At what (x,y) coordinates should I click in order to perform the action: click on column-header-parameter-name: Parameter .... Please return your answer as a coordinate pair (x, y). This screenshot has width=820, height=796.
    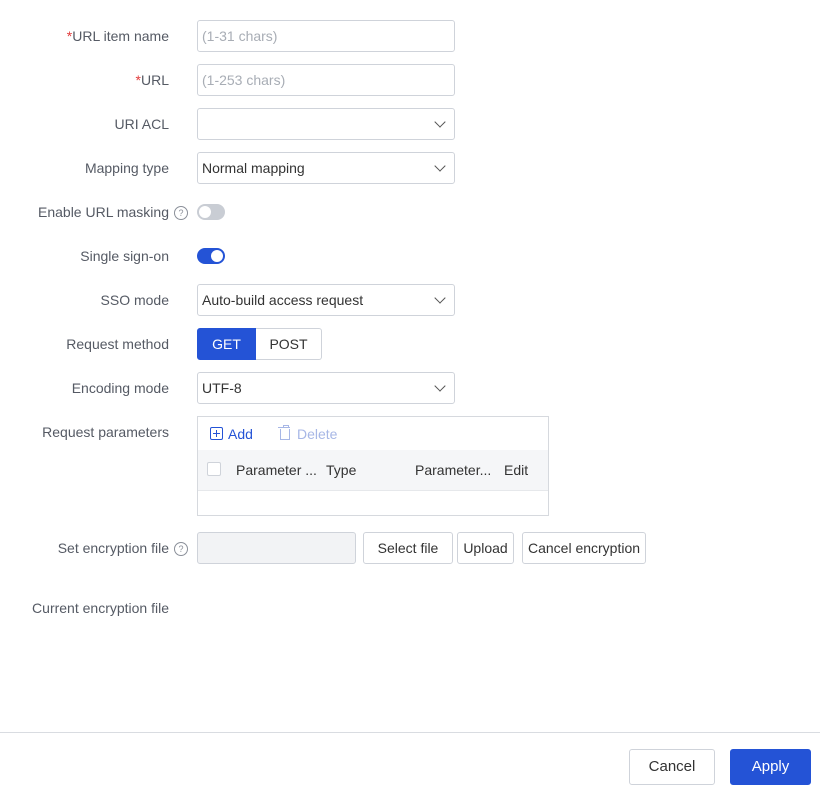
    Looking at the image, I should click on (276, 470).